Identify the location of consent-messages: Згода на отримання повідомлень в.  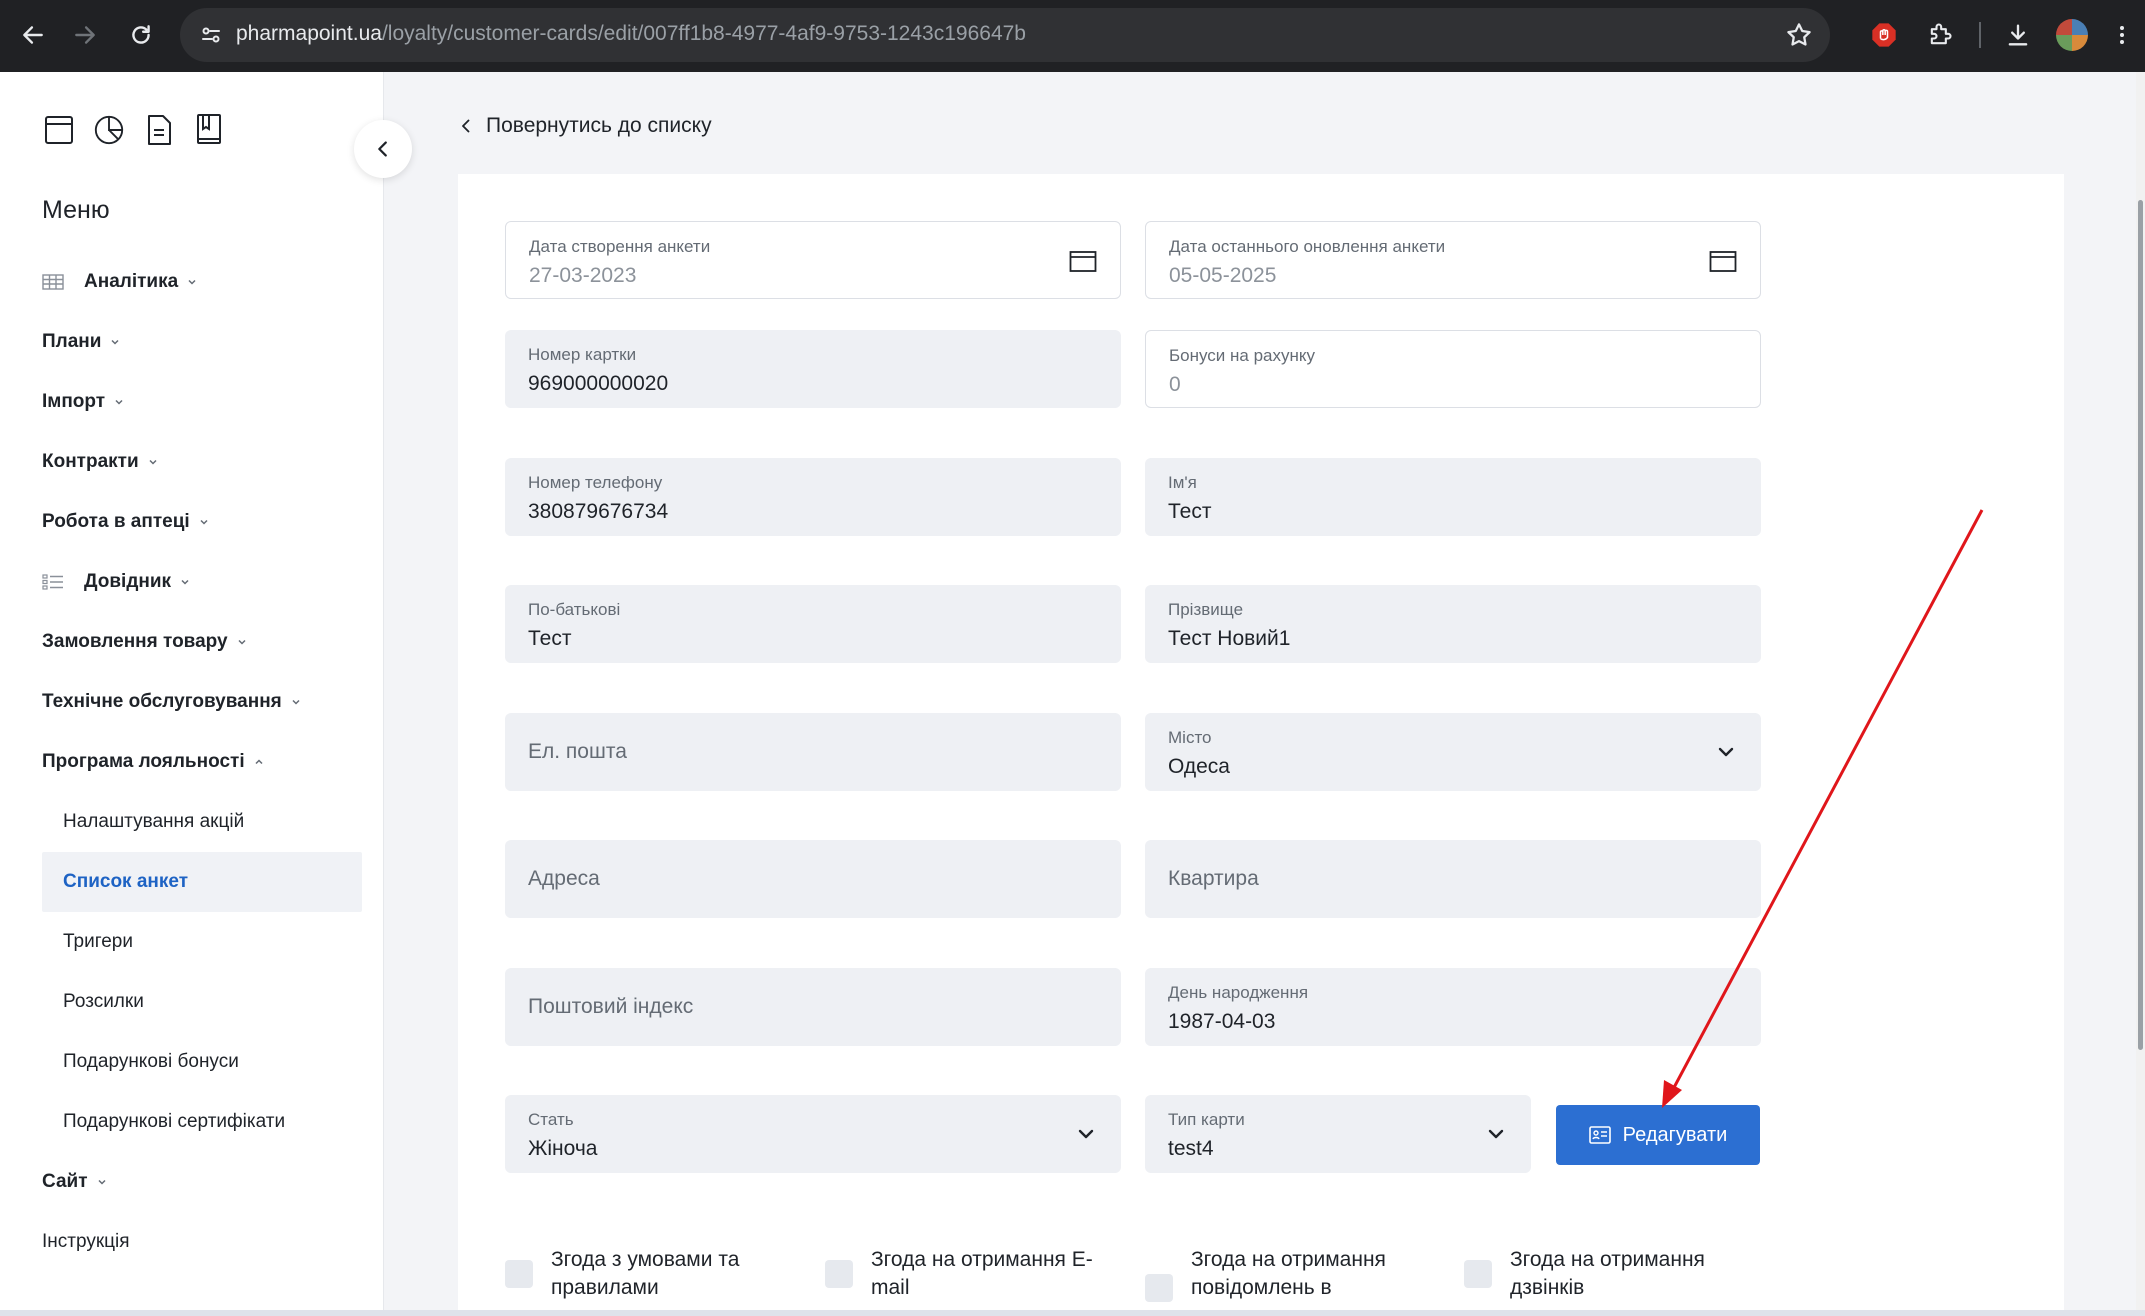
(1288, 1274).